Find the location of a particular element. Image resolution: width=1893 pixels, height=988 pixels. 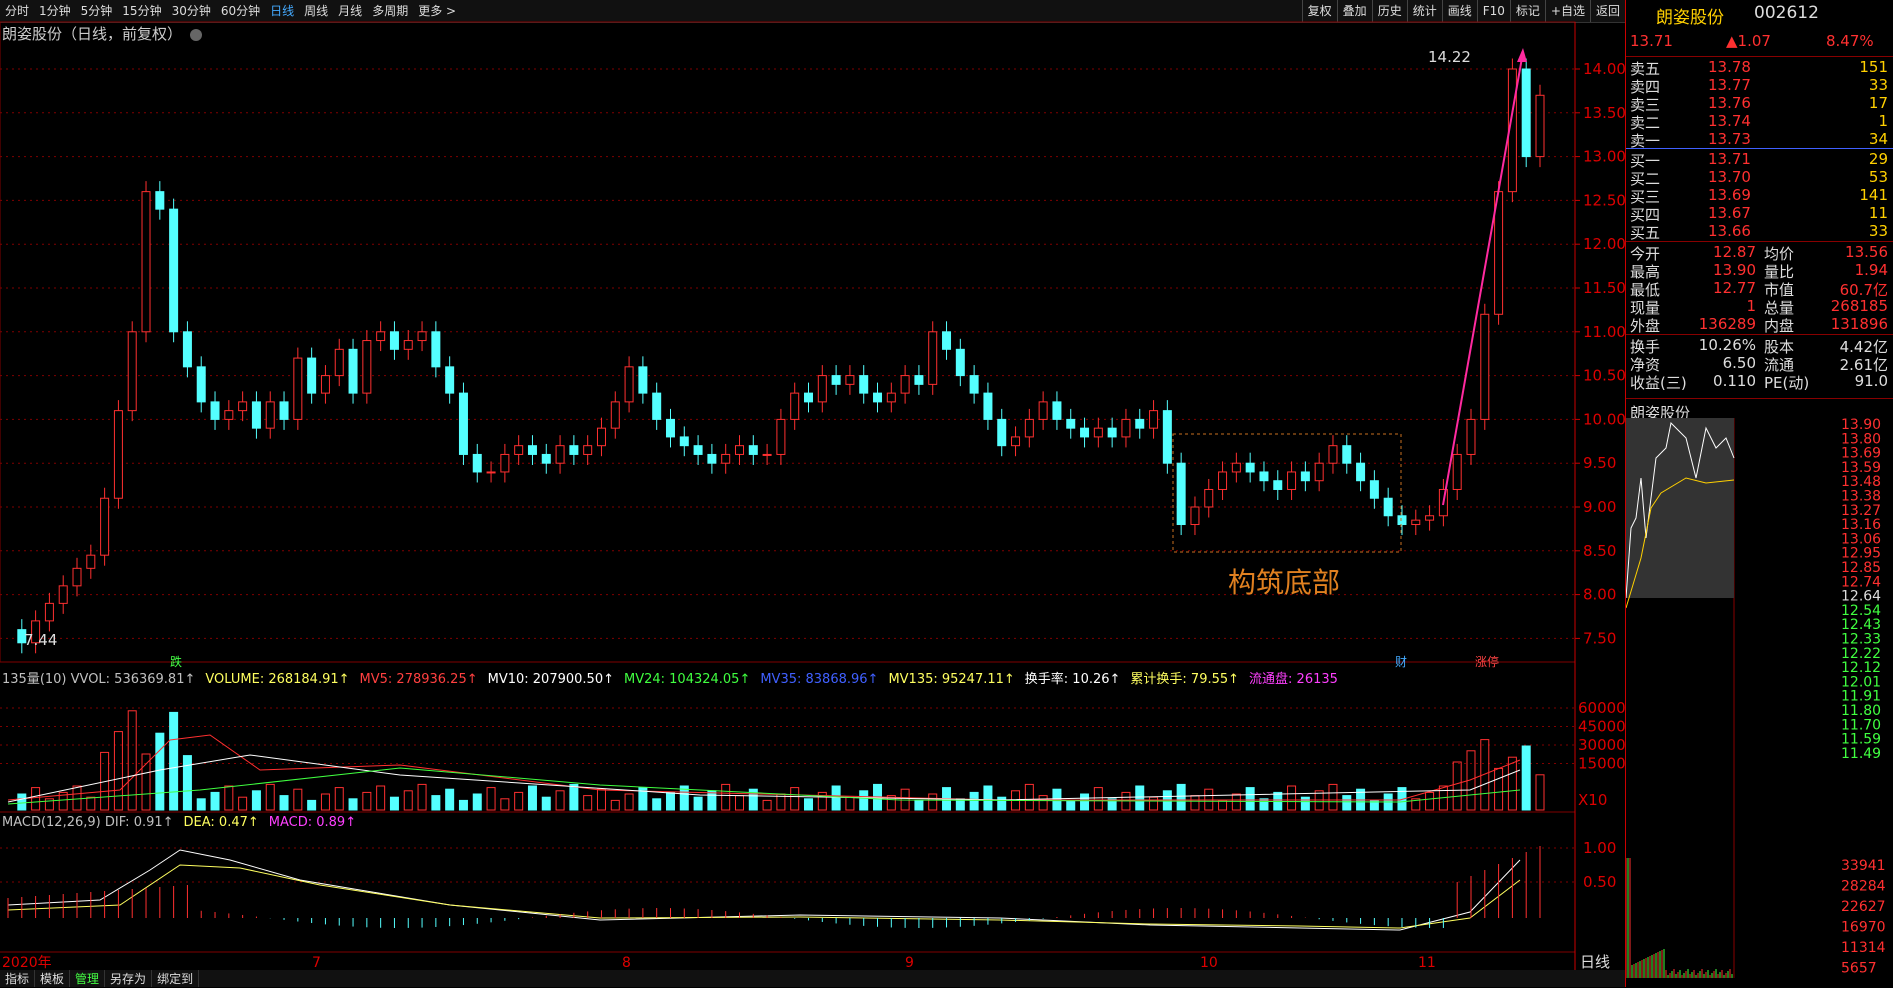

stat-value: 1.94 is located at coordinates (1871, 270).